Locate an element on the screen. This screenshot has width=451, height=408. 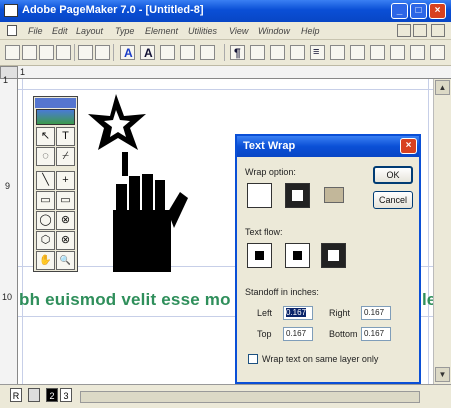
ruler-label: 1 is located at coordinates (23, 72).